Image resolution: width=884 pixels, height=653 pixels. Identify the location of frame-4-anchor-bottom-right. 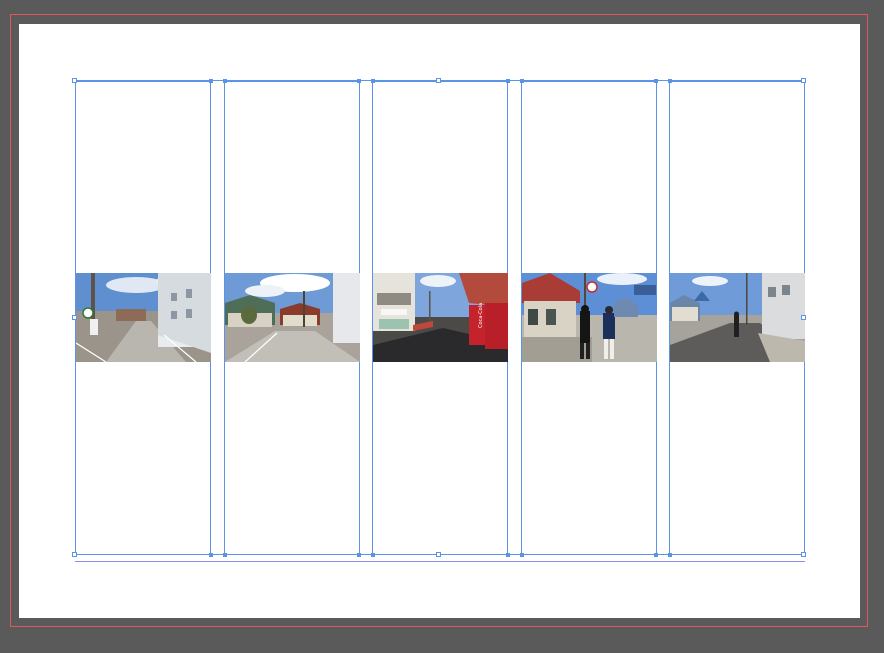
(656, 555).